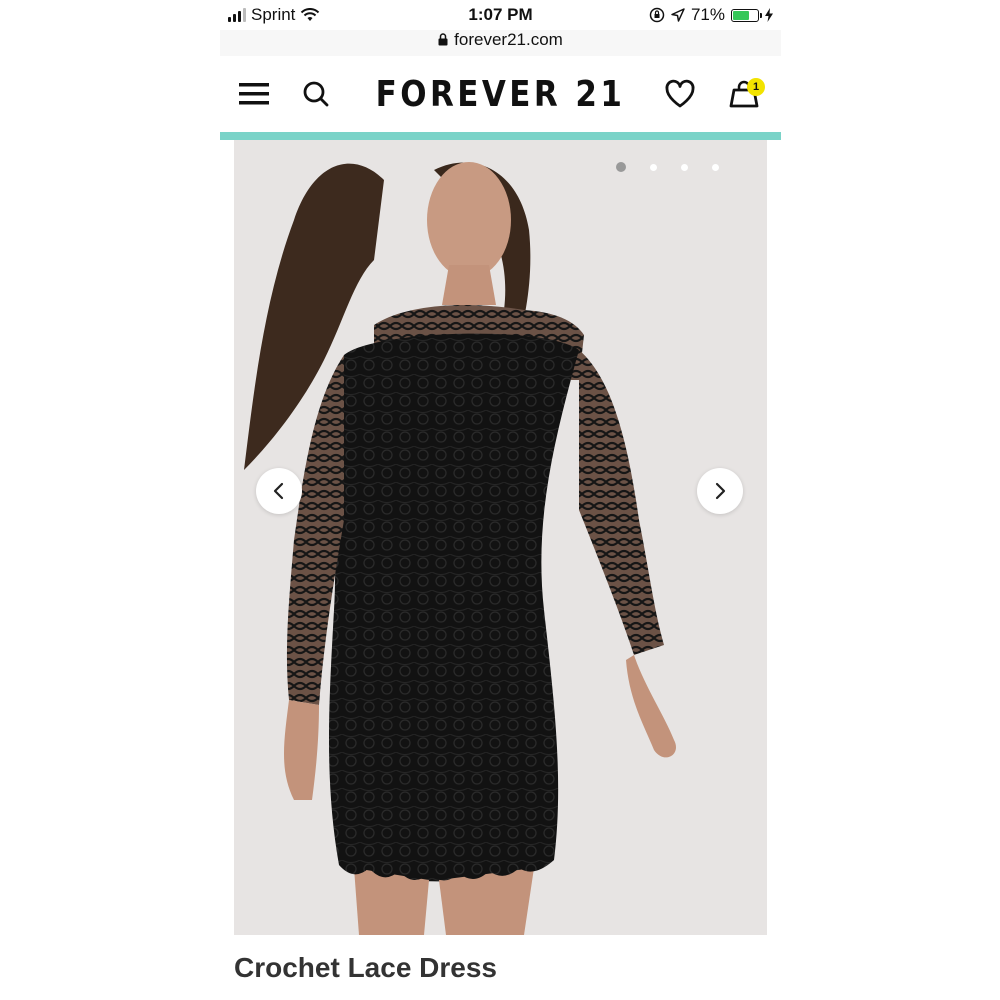  I want to click on heart-icon, so click(680, 93).